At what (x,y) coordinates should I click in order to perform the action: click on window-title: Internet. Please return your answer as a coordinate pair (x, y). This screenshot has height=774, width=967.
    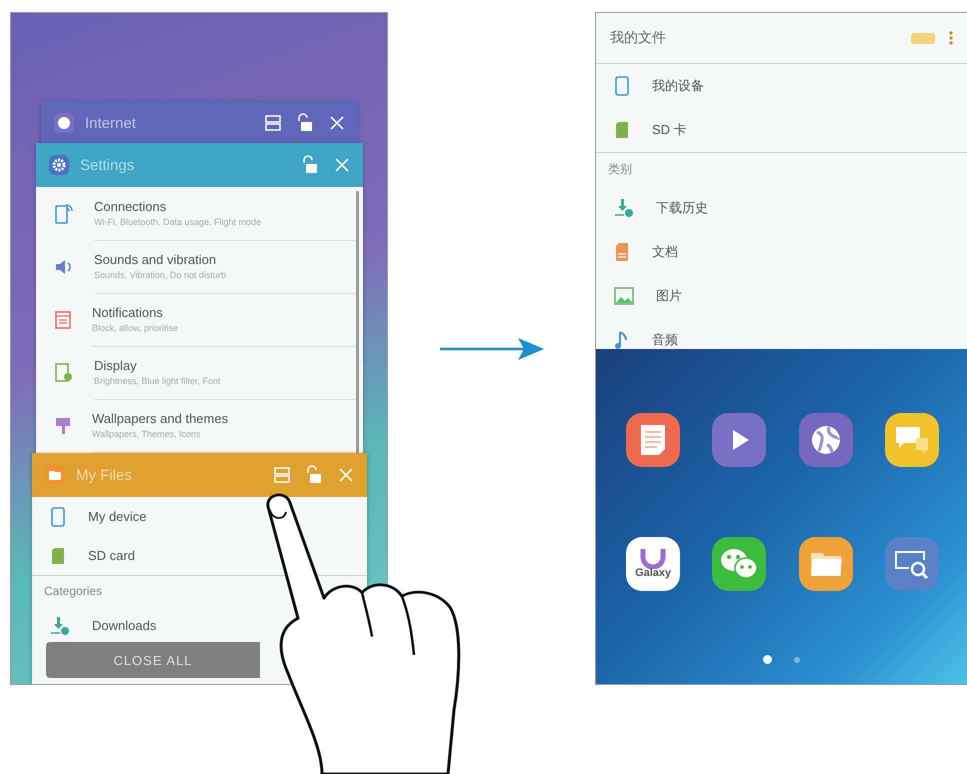
    Looking at the image, I should click on (111, 123).